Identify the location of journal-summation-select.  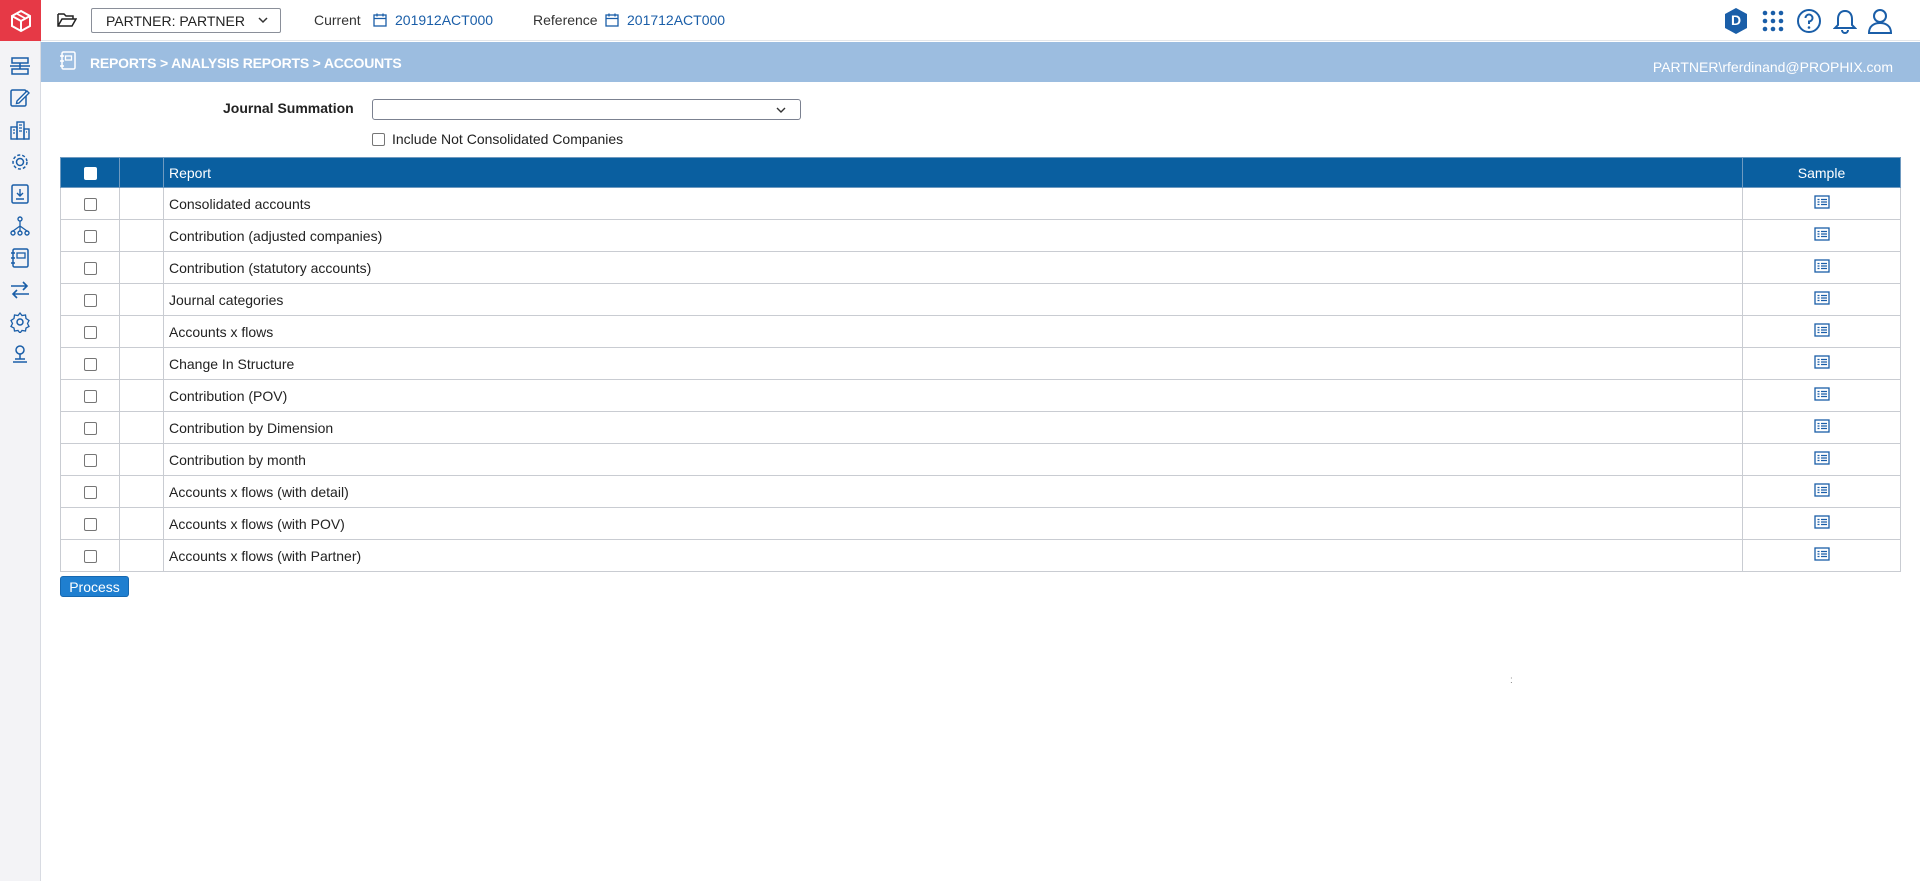
(586, 109).